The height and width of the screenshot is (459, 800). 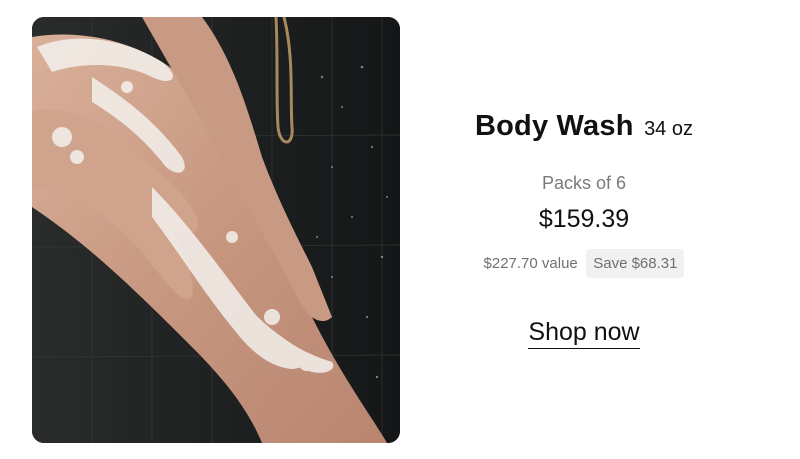 I want to click on product-title-row: Body Wash 34 oz, so click(x=584, y=126).